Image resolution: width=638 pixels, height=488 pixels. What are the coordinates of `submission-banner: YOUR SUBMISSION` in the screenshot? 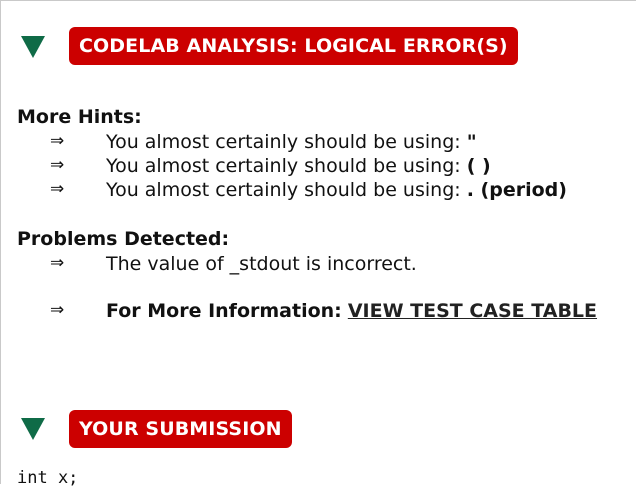 It's located at (180, 429).